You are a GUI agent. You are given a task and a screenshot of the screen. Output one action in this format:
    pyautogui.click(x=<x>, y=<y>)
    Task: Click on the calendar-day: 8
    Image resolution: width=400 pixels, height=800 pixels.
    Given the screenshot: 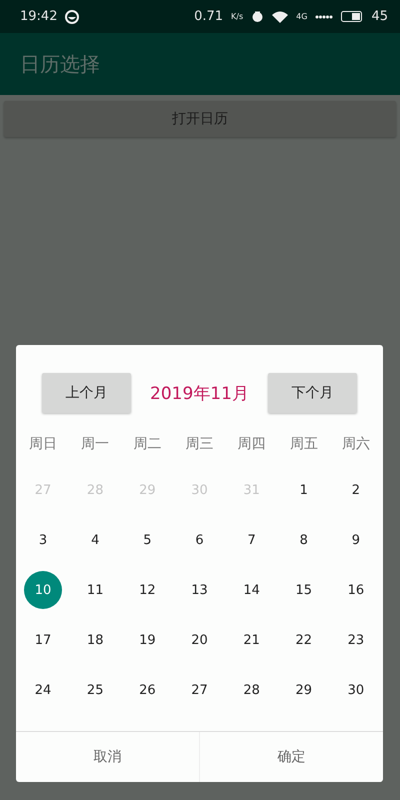 What is the action you would take?
    pyautogui.click(x=303, y=540)
    